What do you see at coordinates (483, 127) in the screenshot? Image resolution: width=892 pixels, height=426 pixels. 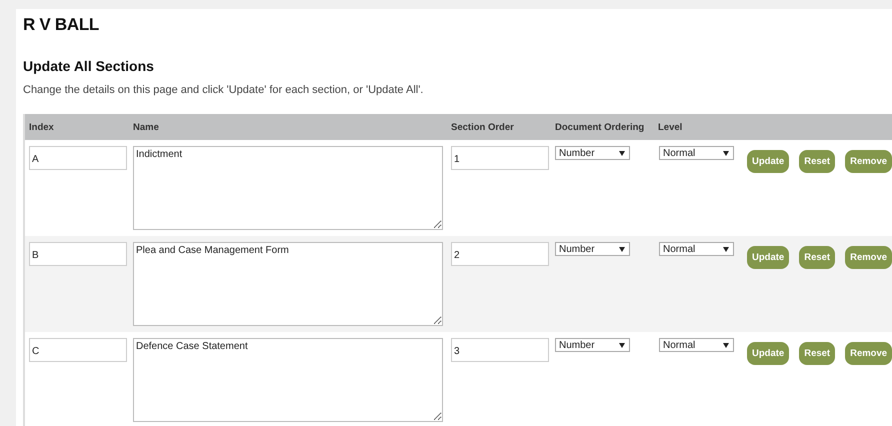 I see `column-header: Section Order` at bounding box center [483, 127].